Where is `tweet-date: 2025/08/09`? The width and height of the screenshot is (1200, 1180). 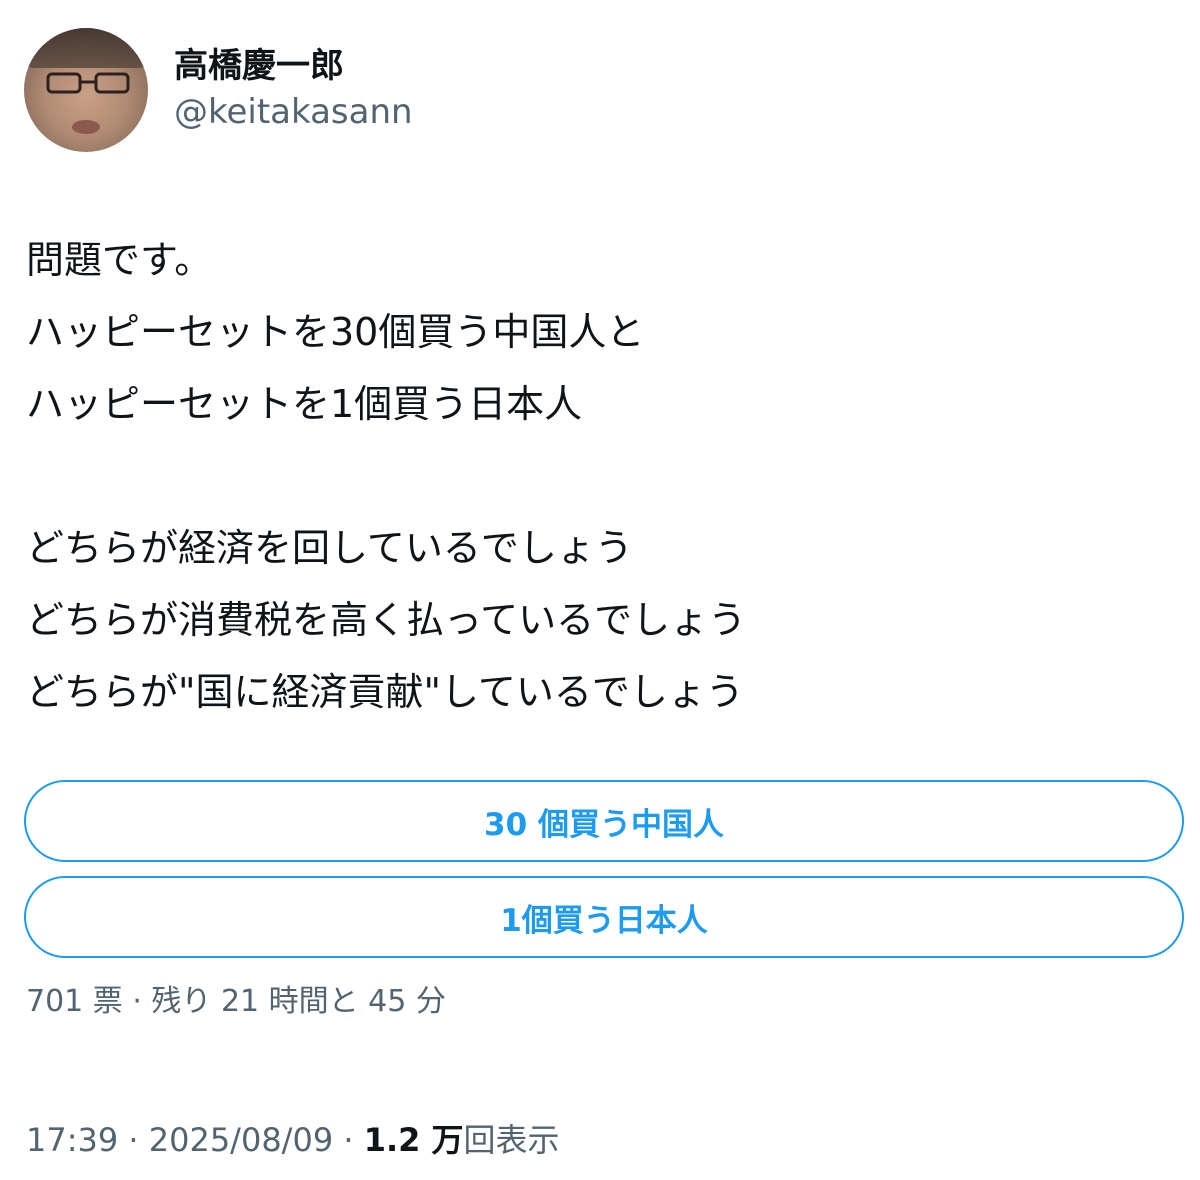 tweet-date: 2025/08/09 is located at coordinates (241, 1140).